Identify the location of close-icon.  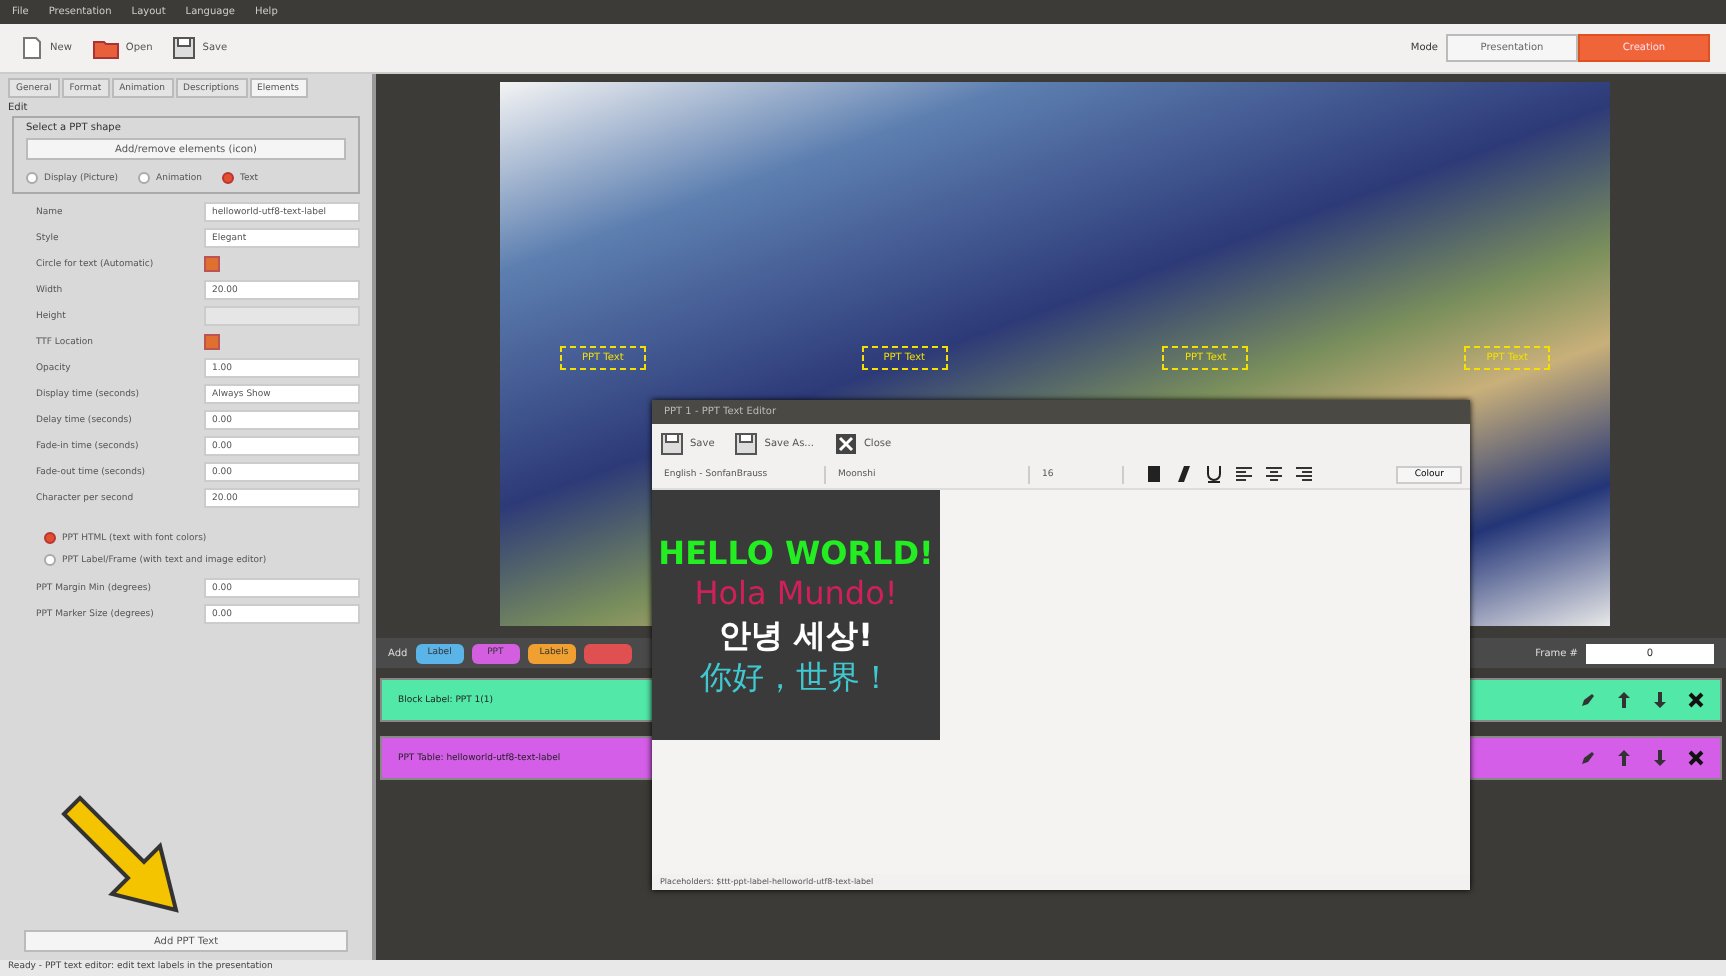
(845, 444).